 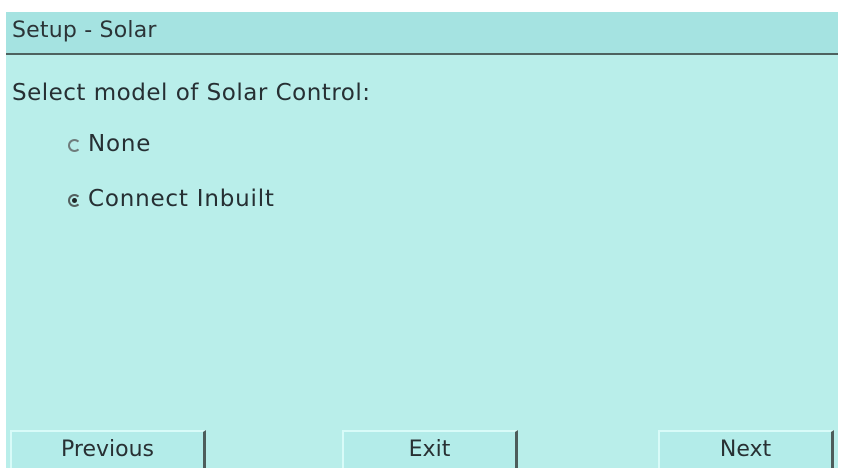 I want to click on radio-checked-icon, so click(x=74, y=200).